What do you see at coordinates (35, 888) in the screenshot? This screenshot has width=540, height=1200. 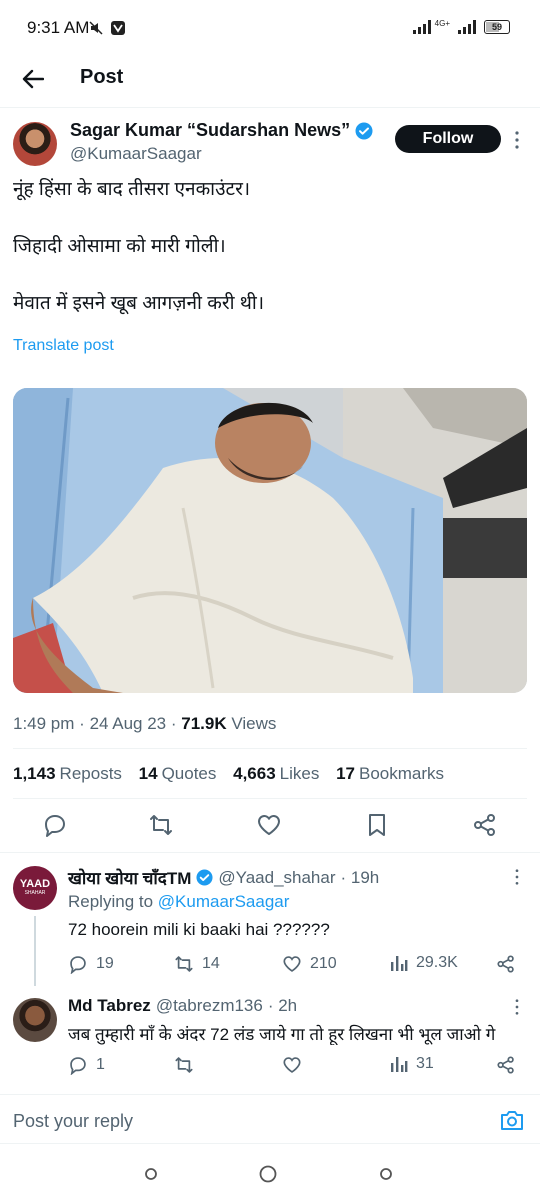 I see `reply-avatar: YAAD SHAHAR` at bounding box center [35, 888].